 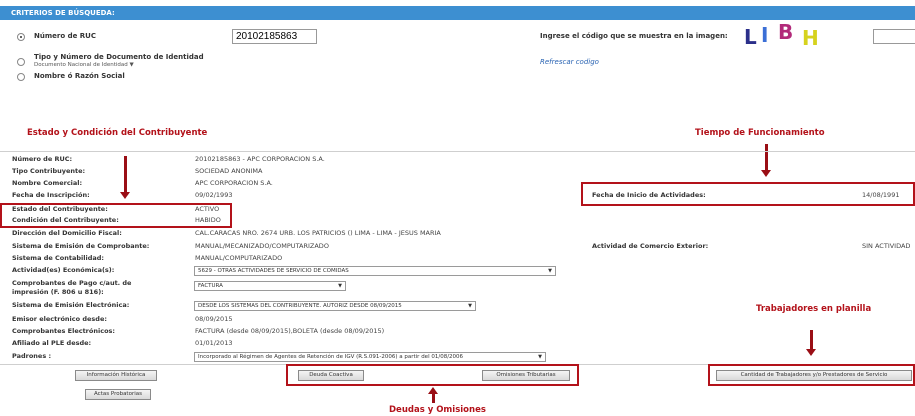 What do you see at coordinates (65, 36) in the screenshot?
I see `option-ruc-label: Número de RUC` at bounding box center [65, 36].